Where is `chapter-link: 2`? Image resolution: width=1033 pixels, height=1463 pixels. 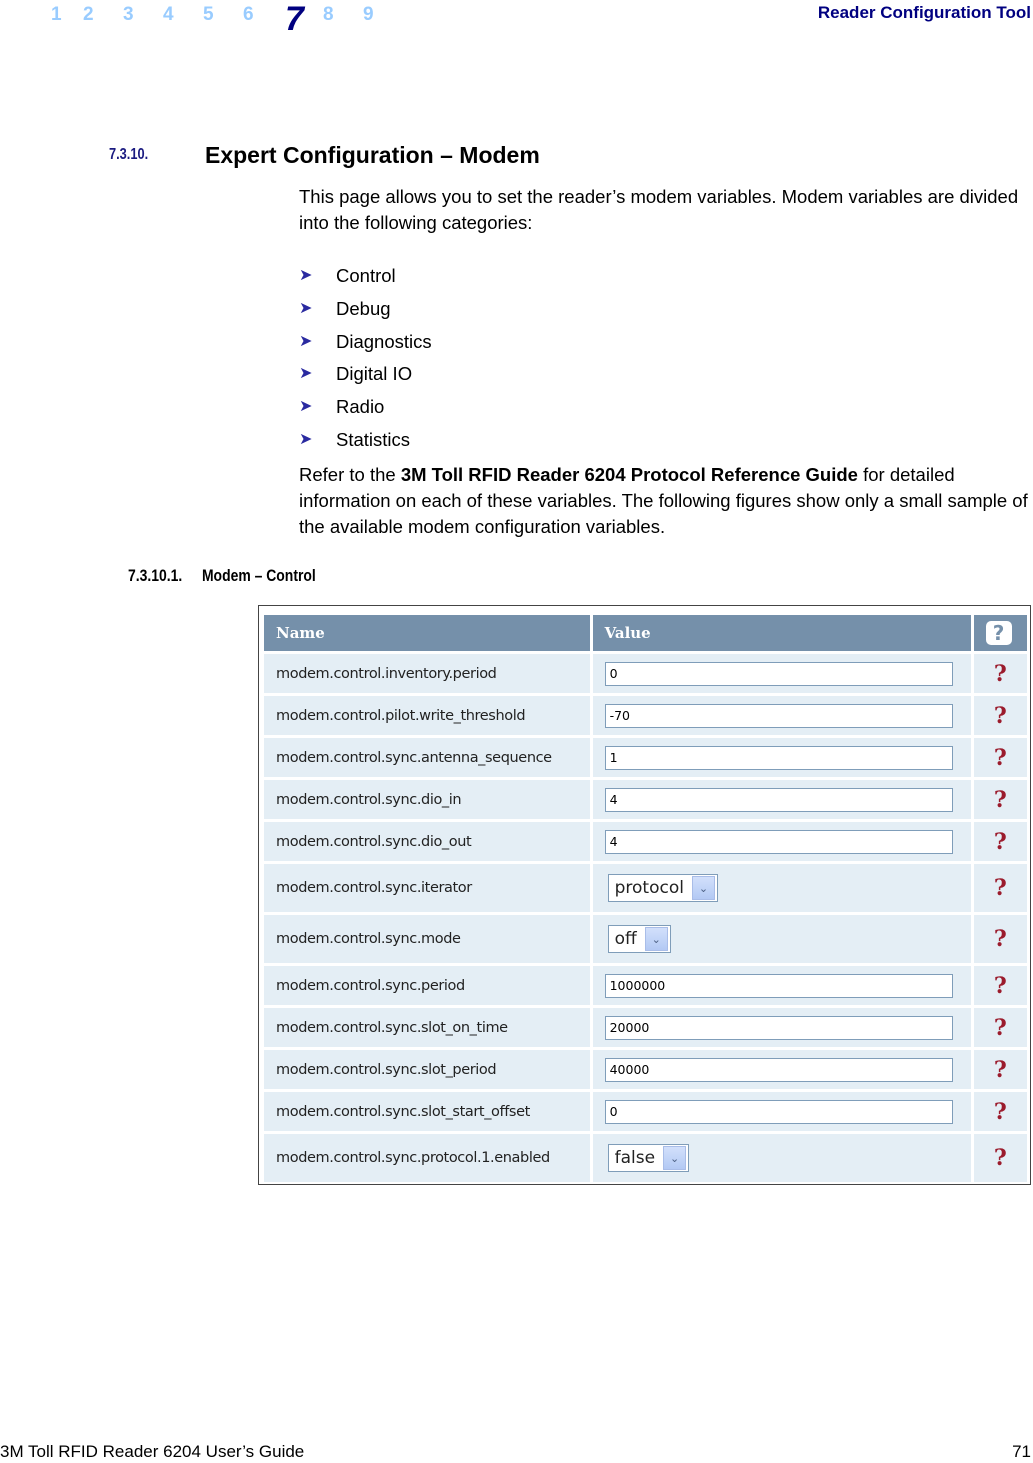 chapter-link: 2 is located at coordinates (88, 15).